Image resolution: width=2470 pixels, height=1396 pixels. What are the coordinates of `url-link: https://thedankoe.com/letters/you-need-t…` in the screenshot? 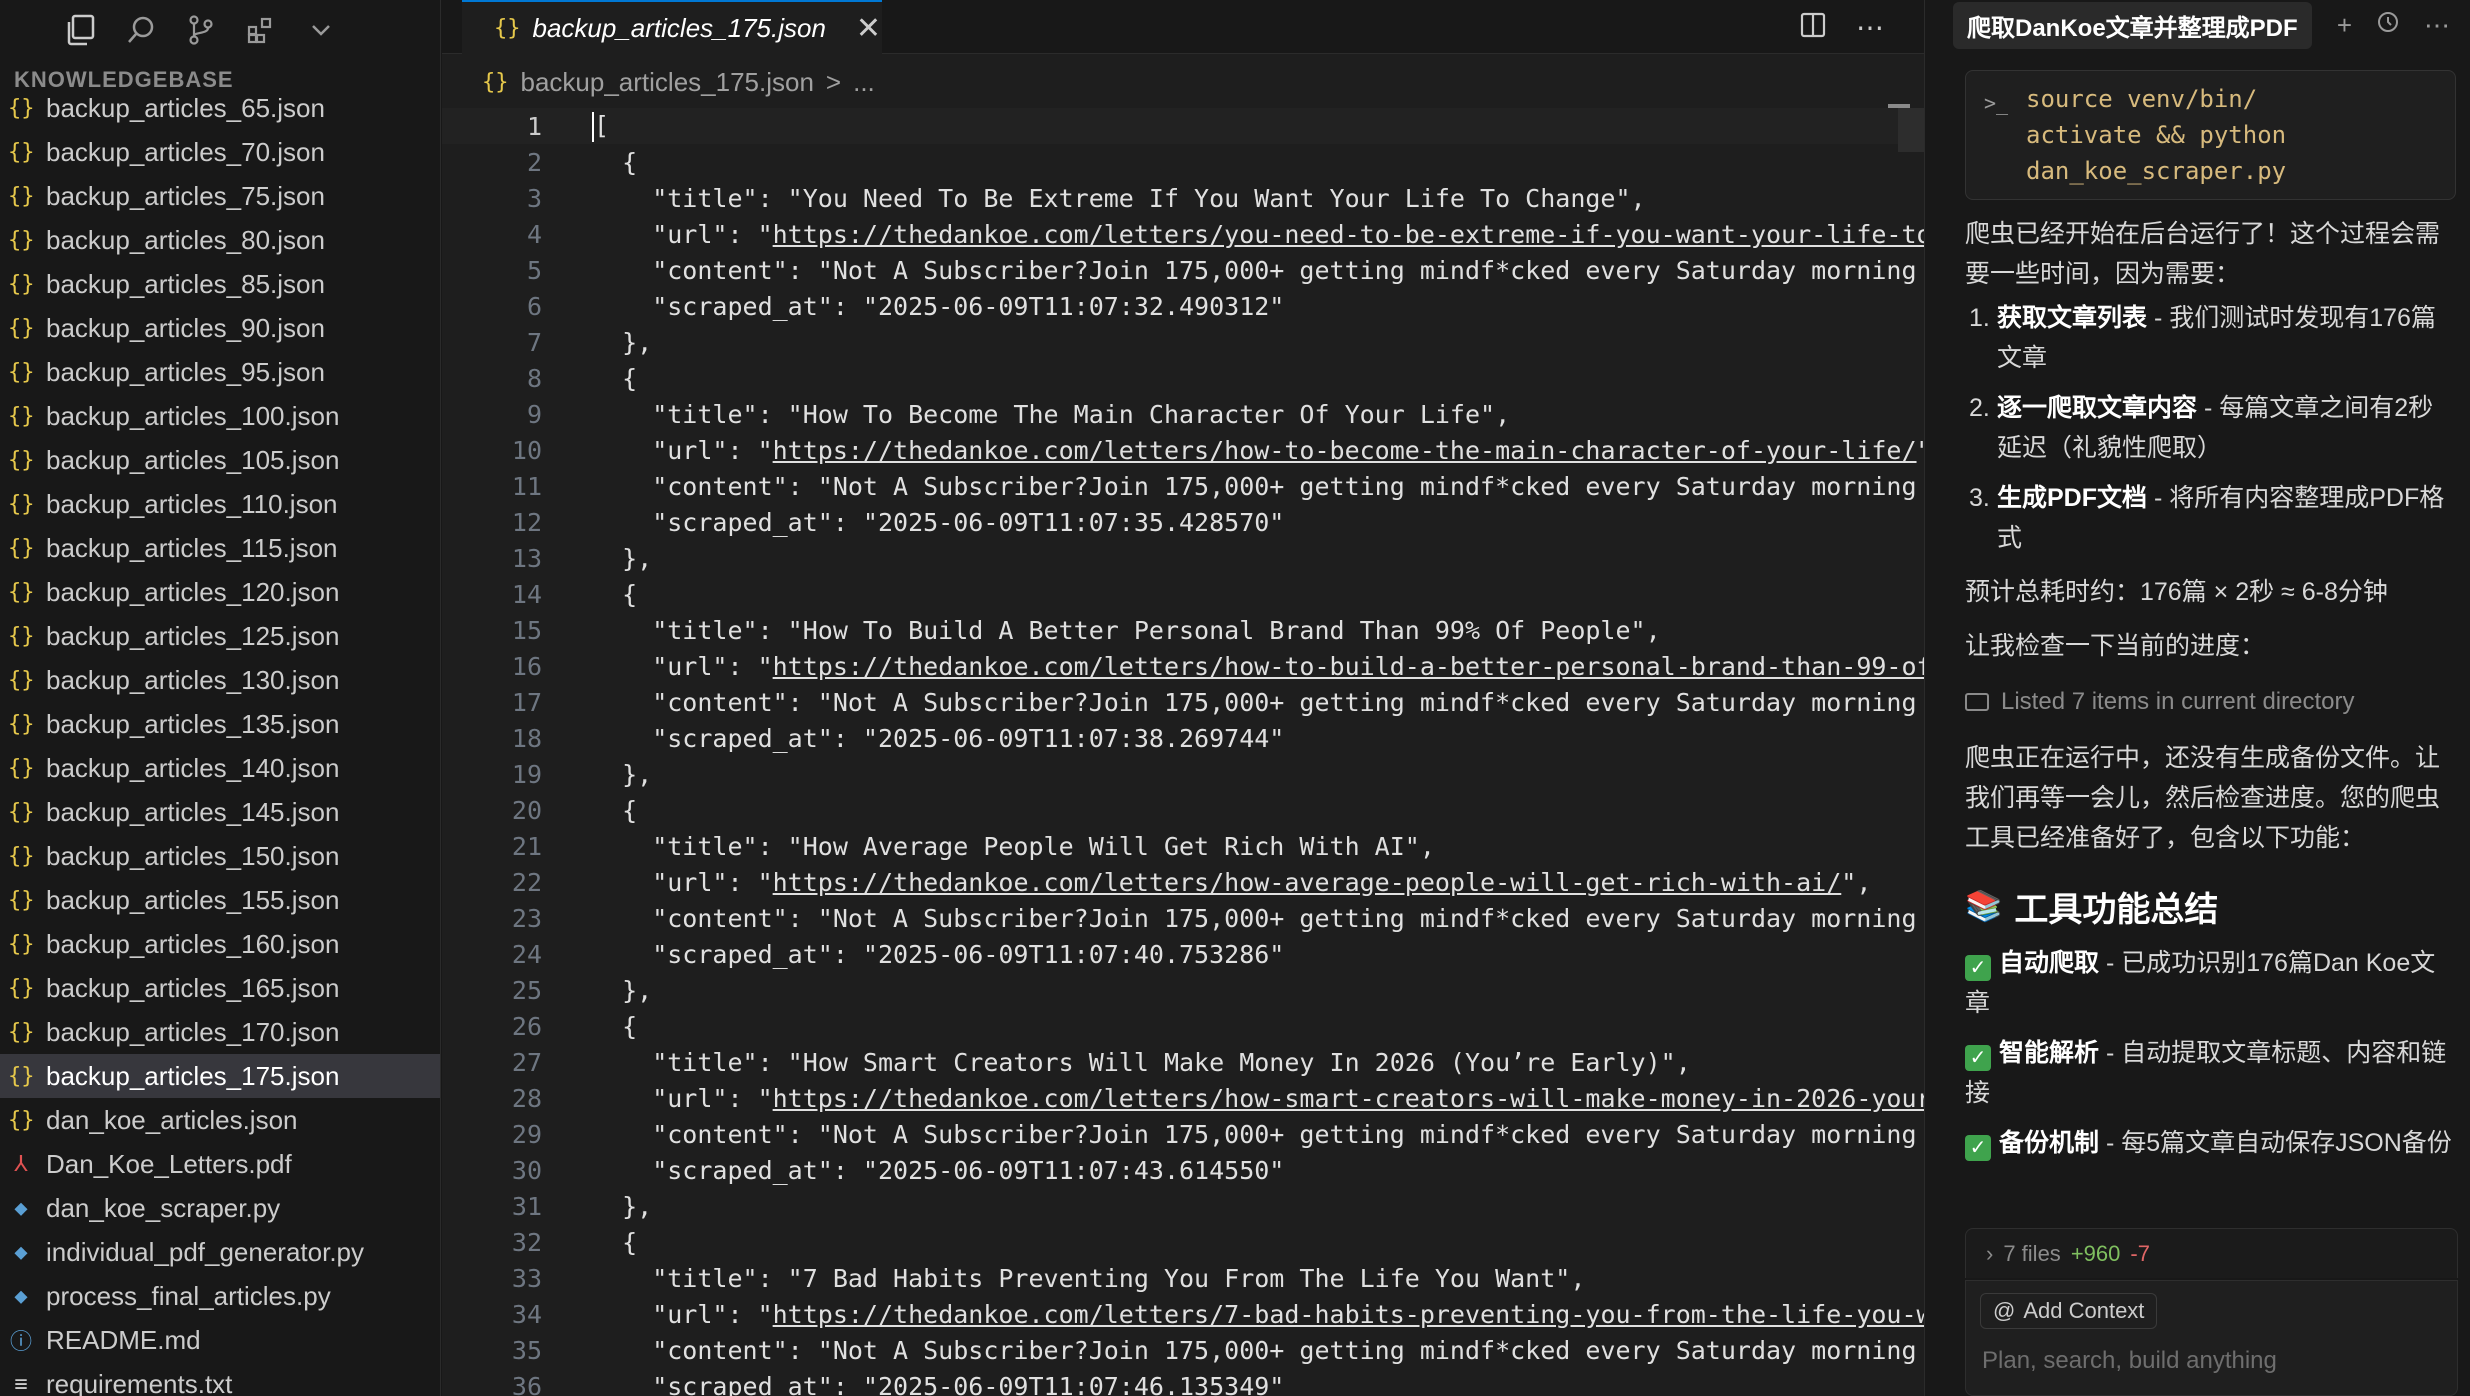 It's located at (1348, 234).